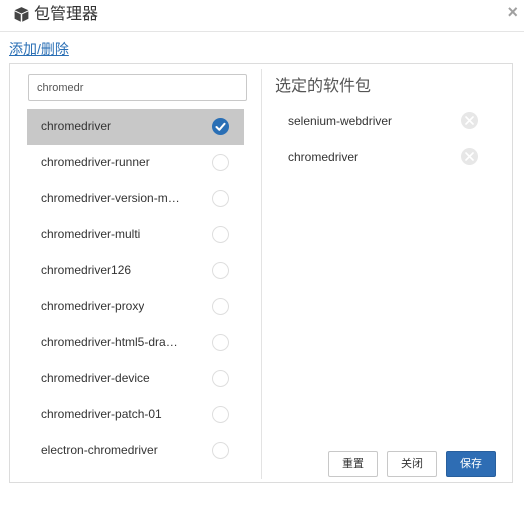 The height and width of the screenshot is (518, 524). I want to click on result-item-label: chromedriver-runner, so click(95, 162).